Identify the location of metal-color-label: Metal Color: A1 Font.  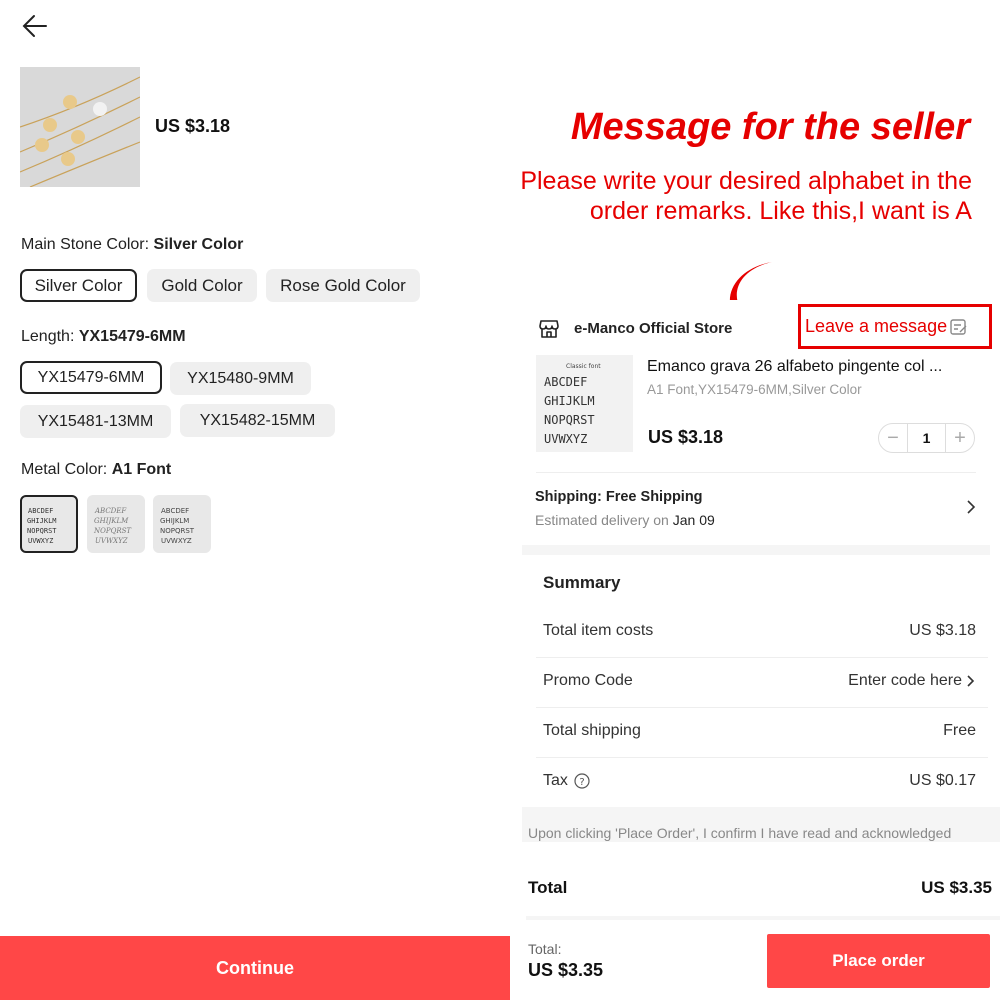
(96, 469).